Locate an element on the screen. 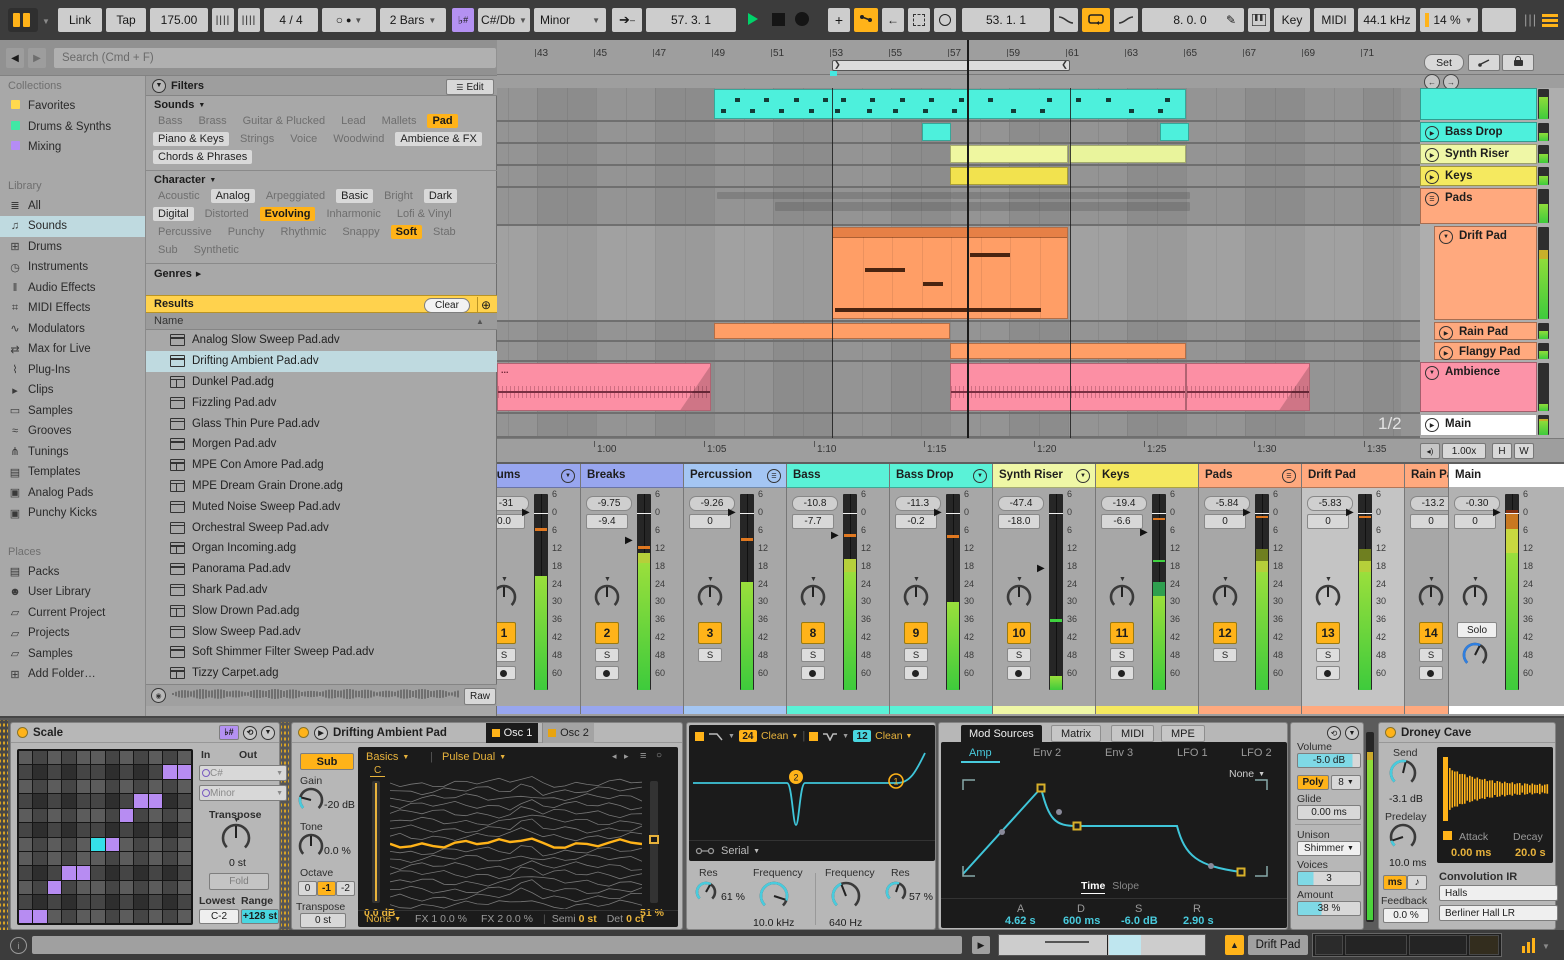 Image resolution: width=1564 pixels, height=960 pixels. automation-mode-button is located at coordinates (919, 20).